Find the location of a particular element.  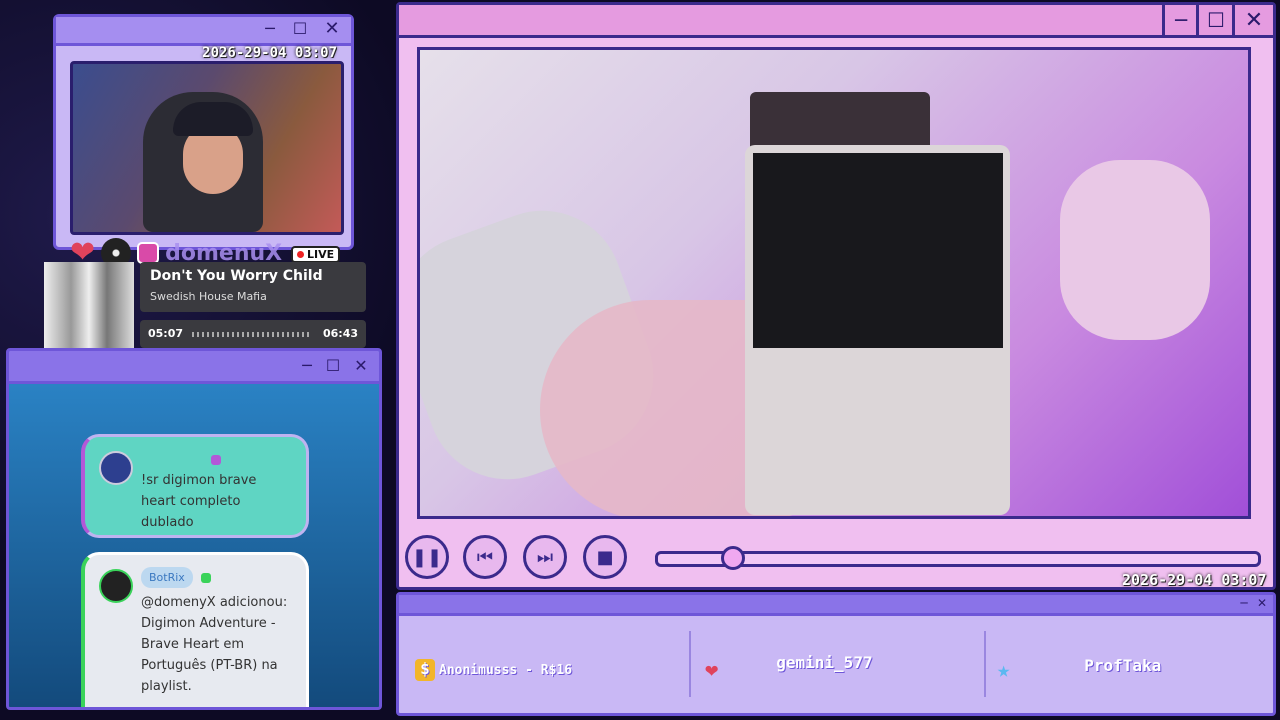

track-progress: 05:07 06:43 is located at coordinates (253, 334).